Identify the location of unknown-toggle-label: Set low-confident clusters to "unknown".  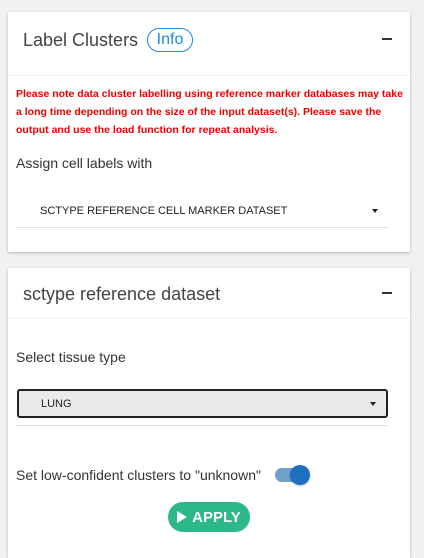
(138, 475).